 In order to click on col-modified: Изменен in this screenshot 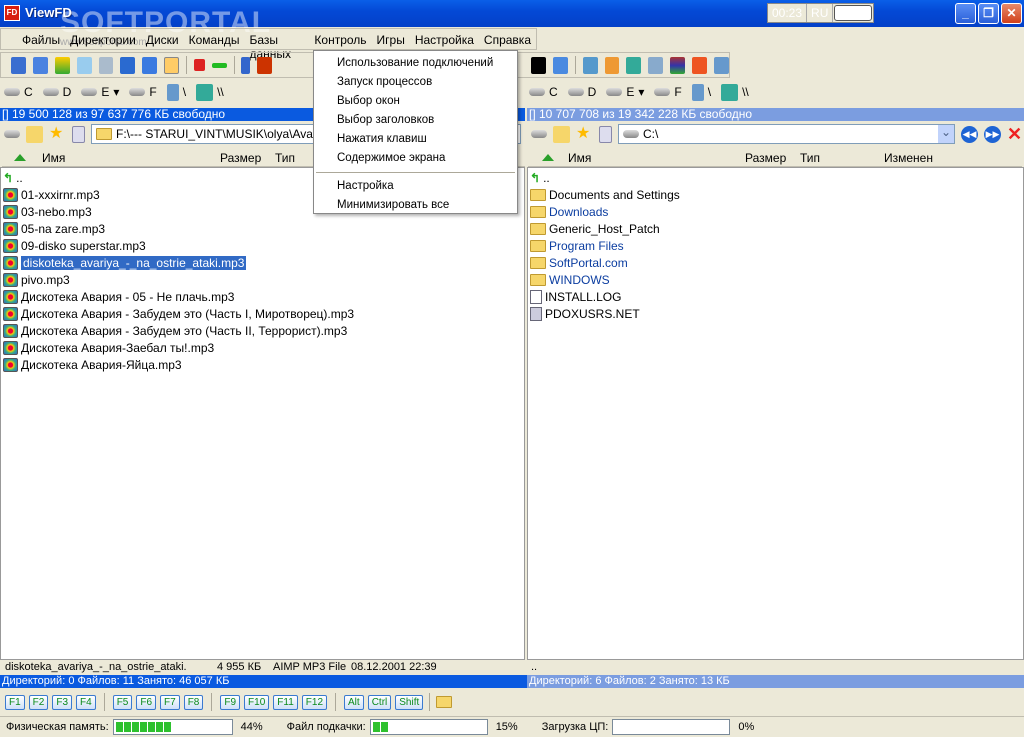, I will do `click(908, 158)`.